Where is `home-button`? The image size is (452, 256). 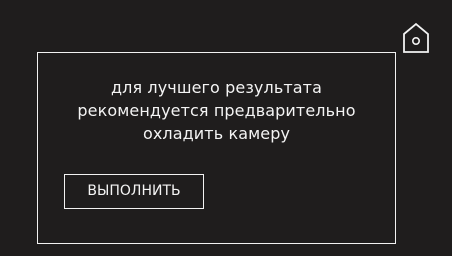
home-button is located at coordinates (416, 38).